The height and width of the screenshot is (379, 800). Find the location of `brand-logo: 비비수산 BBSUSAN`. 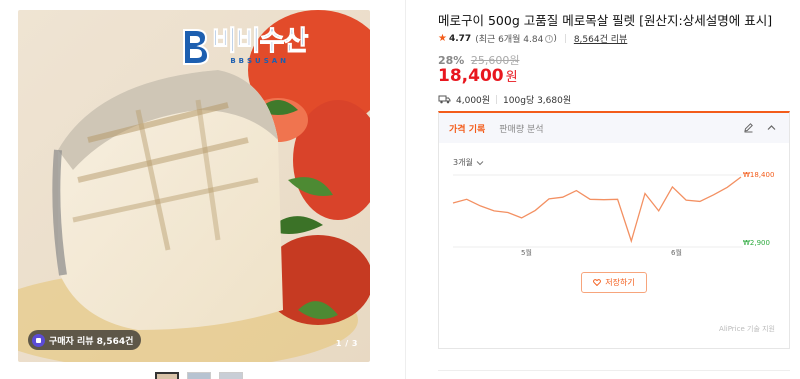

brand-logo: 비비수산 BBSUSAN is located at coordinates (243, 46).